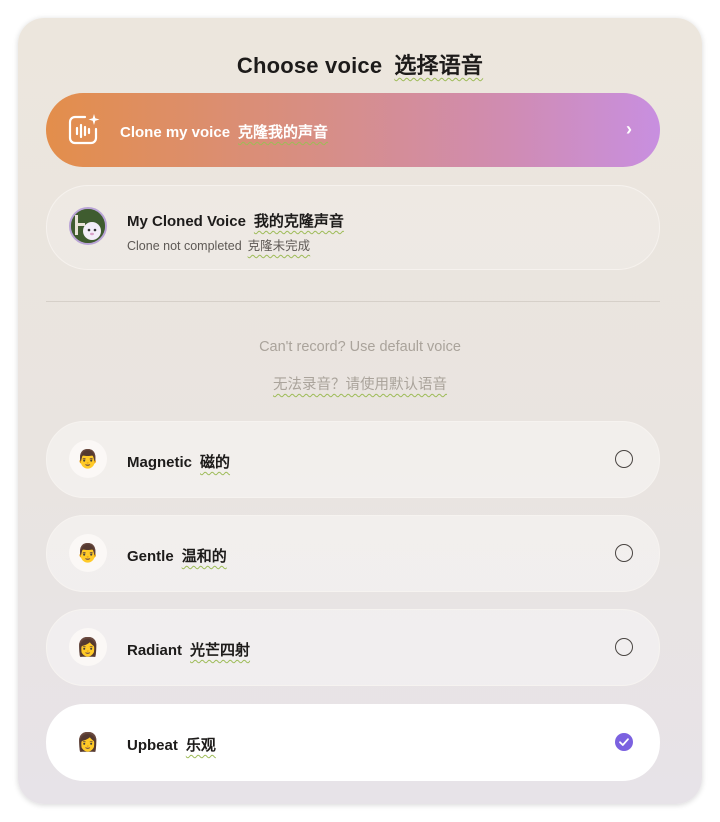 Image resolution: width=720 pixels, height=822 pixels. I want to click on cloned-voice-status: Clone not completed 克隆未完成, so click(218, 244).